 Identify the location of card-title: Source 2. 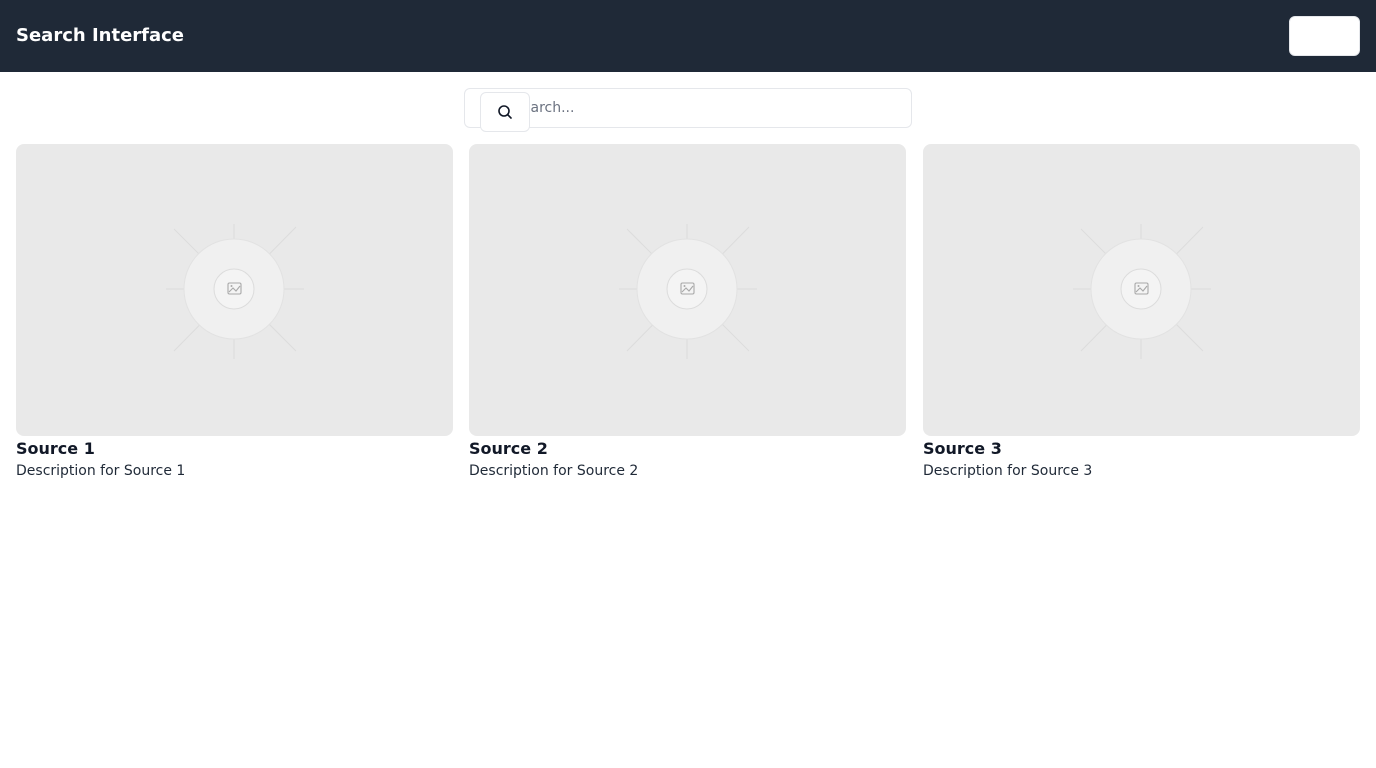
(508, 448).